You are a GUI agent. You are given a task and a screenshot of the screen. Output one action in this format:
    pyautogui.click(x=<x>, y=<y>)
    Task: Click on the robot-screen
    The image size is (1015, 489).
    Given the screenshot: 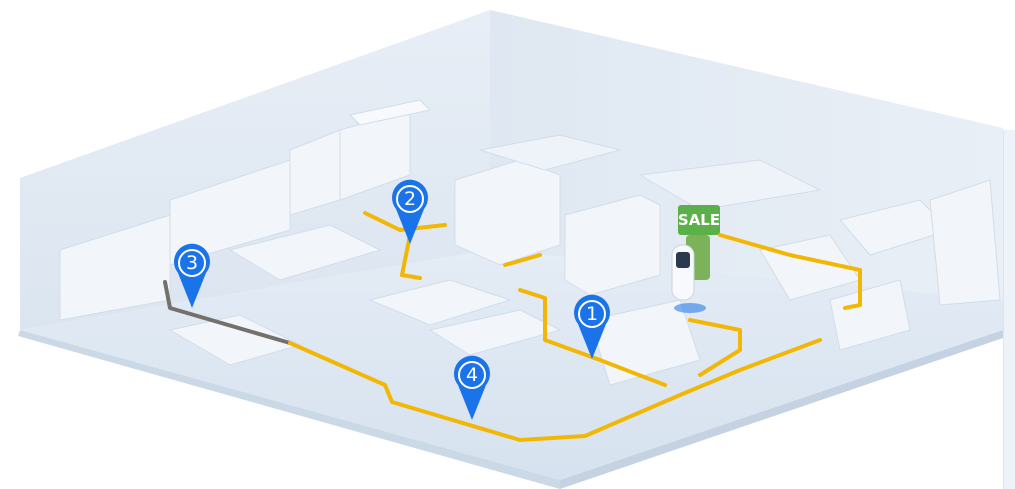 What is the action you would take?
    pyautogui.click(x=683, y=260)
    